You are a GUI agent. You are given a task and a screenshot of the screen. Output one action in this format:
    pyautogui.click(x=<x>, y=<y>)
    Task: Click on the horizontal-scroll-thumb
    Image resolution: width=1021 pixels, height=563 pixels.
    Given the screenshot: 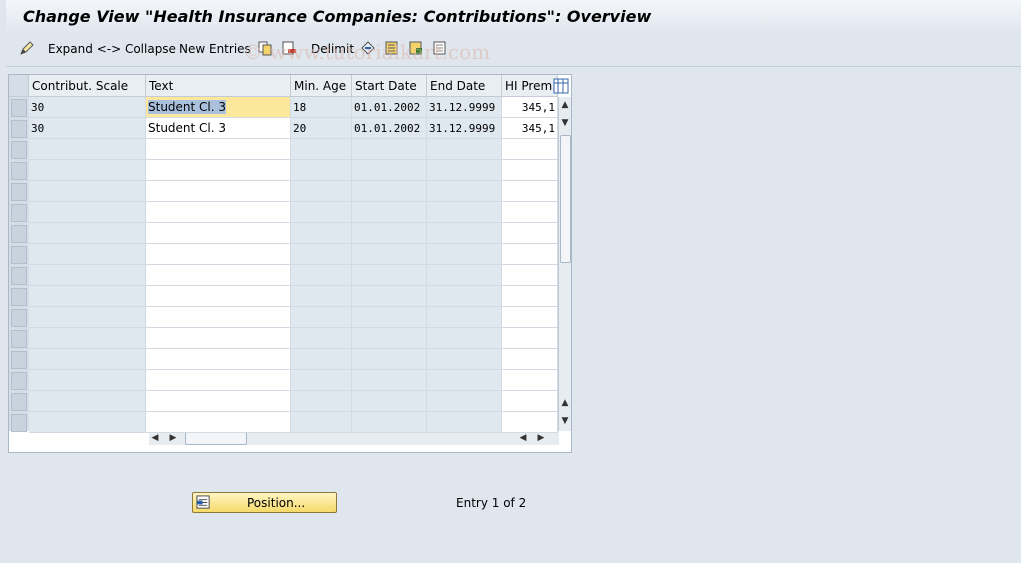 What is the action you would take?
    pyautogui.click(x=216, y=438)
    